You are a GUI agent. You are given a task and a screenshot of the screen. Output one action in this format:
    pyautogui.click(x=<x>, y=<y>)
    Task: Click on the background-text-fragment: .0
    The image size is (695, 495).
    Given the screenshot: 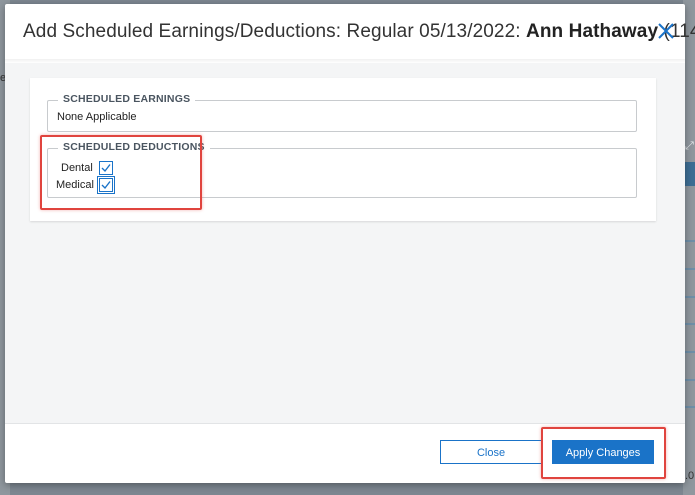 What is the action you would take?
    pyautogui.click(x=690, y=476)
    